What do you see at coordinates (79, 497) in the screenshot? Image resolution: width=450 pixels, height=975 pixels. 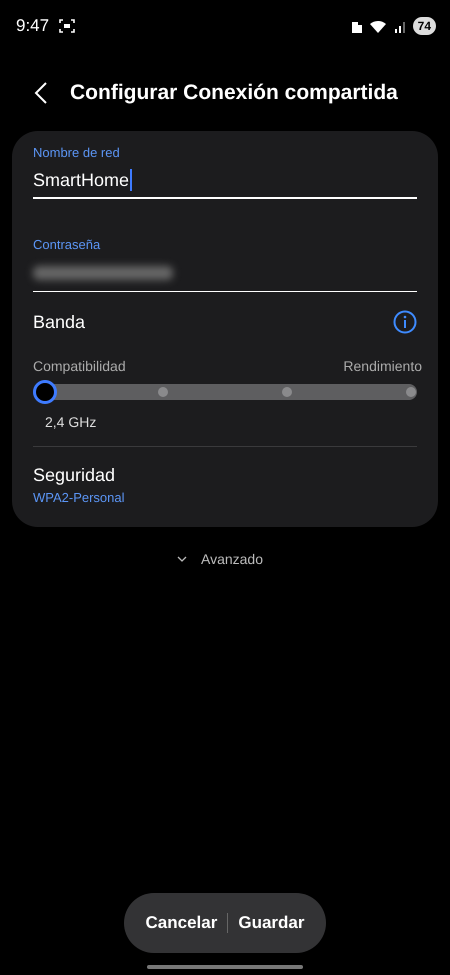 I see `security-value: WPA2-Personal` at bounding box center [79, 497].